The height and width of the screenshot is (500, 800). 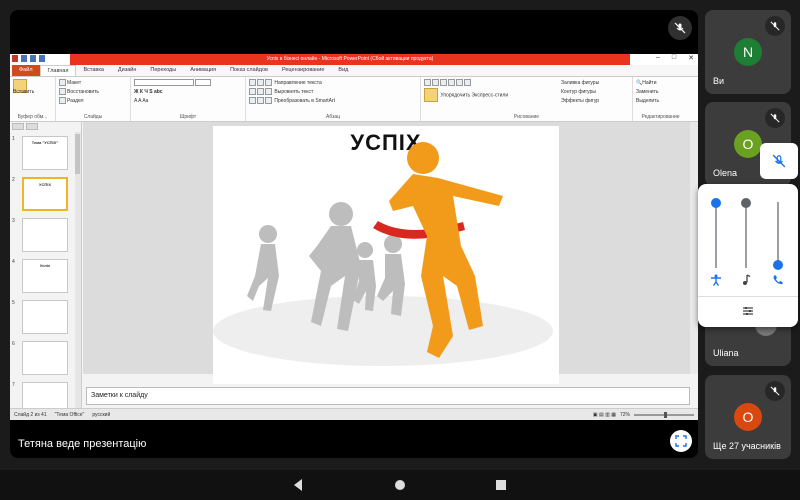 What do you see at coordinates (45, 194) in the screenshot?
I see `slide-thumbnail: УСПІХ` at bounding box center [45, 194].